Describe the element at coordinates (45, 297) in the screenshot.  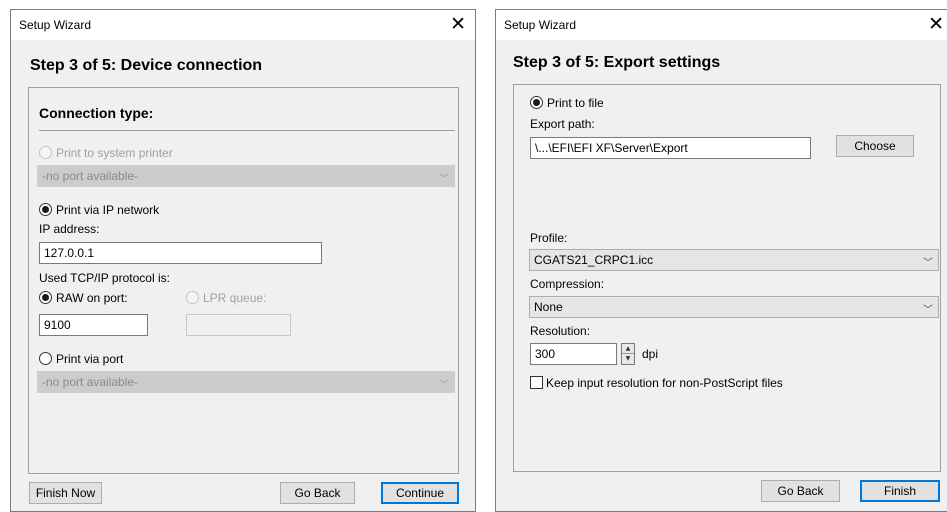
I see `raw-port-radio` at that location.